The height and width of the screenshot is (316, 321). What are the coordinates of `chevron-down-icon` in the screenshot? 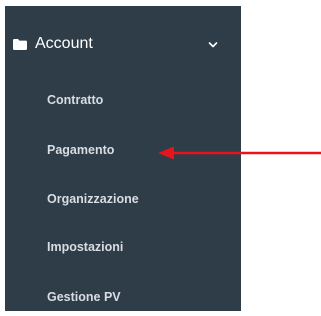 It's located at (213, 42).